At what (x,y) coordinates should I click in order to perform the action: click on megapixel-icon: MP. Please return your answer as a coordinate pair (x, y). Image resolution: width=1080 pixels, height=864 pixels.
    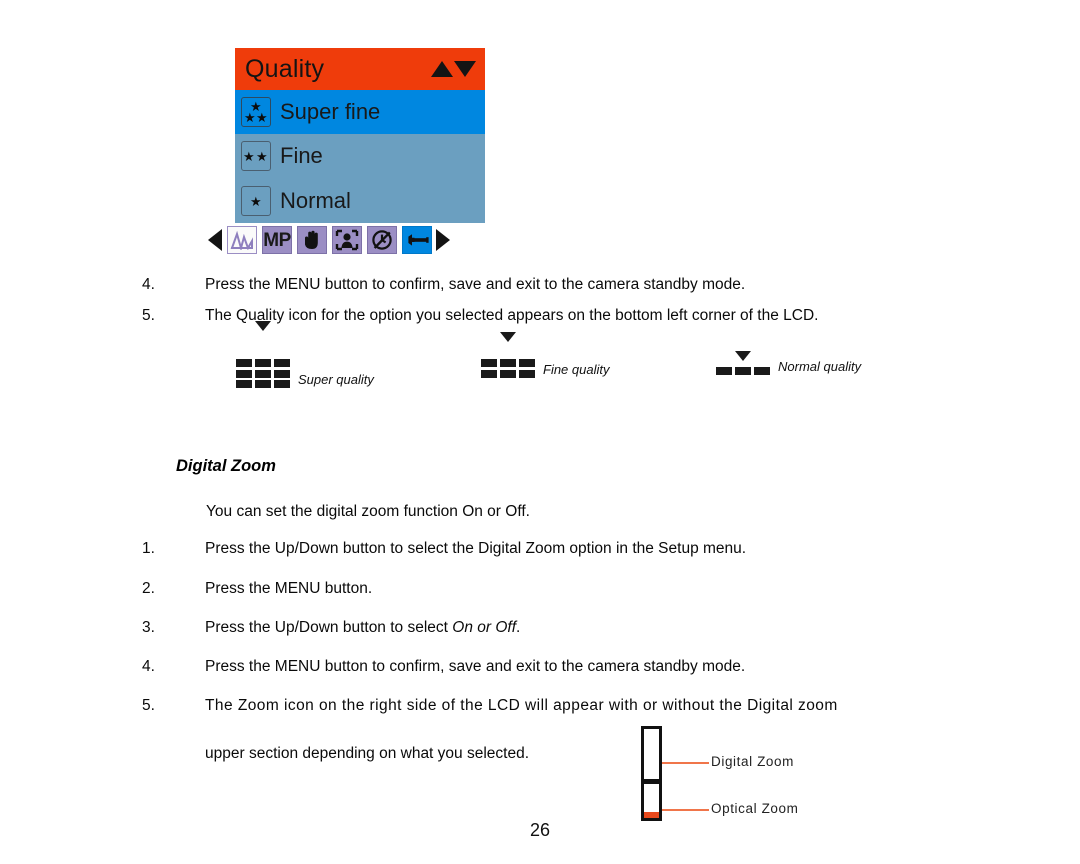
    Looking at the image, I should click on (277, 240).